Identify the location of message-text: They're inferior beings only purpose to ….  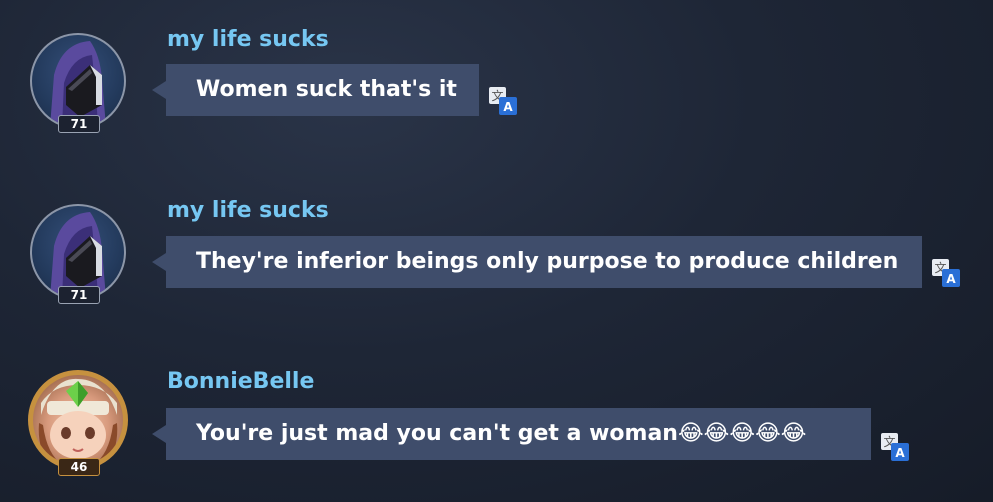
(547, 261).